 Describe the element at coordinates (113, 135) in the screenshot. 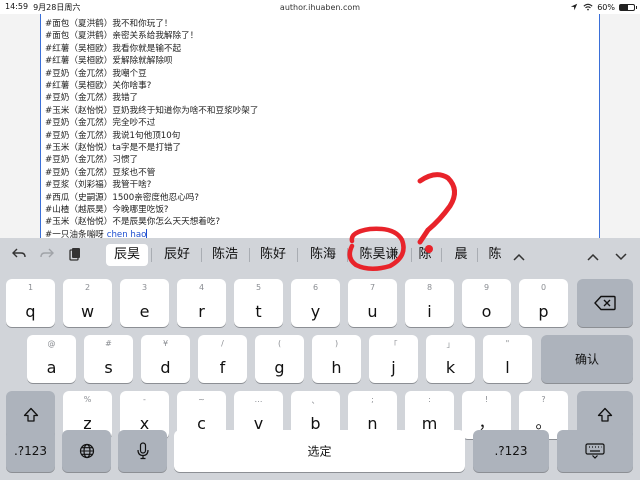

I see `doc-line: #豆奶（金兀然）我说1句他顶10句` at that location.